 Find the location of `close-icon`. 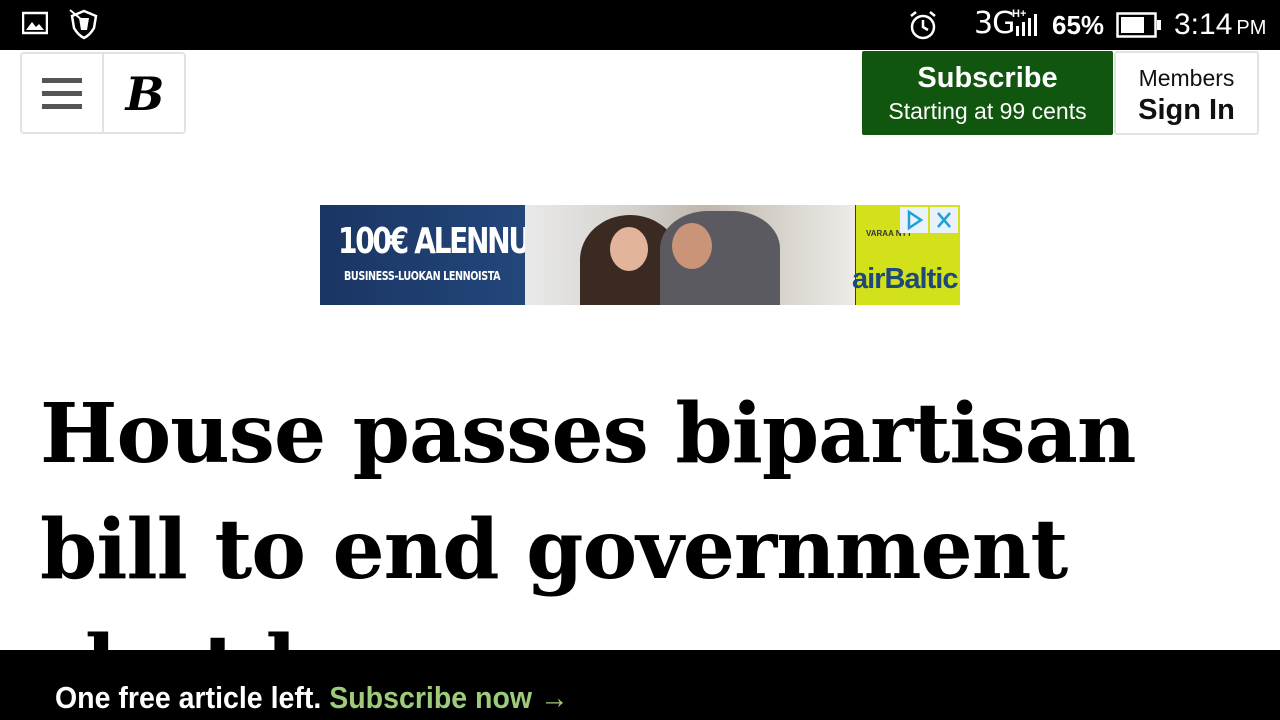

close-icon is located at coordinates (944, 220).